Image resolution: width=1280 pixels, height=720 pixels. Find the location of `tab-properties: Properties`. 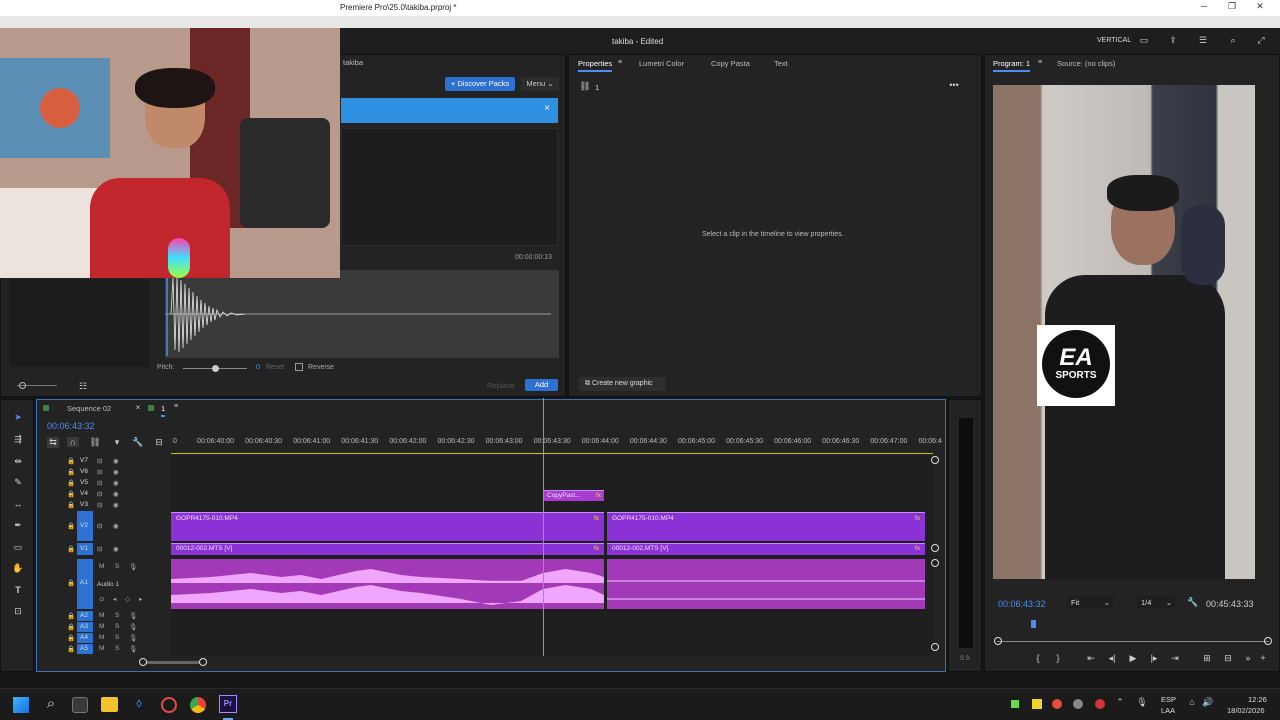

tab-properties: Properties is located at coordinates (595, 65).